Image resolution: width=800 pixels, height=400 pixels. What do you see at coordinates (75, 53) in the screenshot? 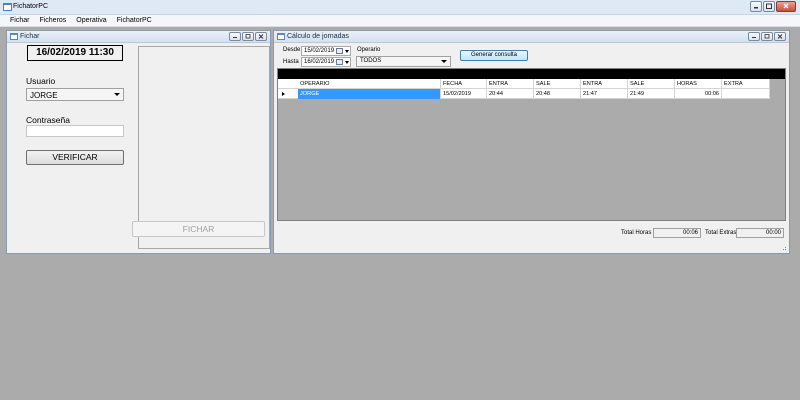
I see `datetime-display: 16/02/2019 11:30` at bounding box center [75, 53].